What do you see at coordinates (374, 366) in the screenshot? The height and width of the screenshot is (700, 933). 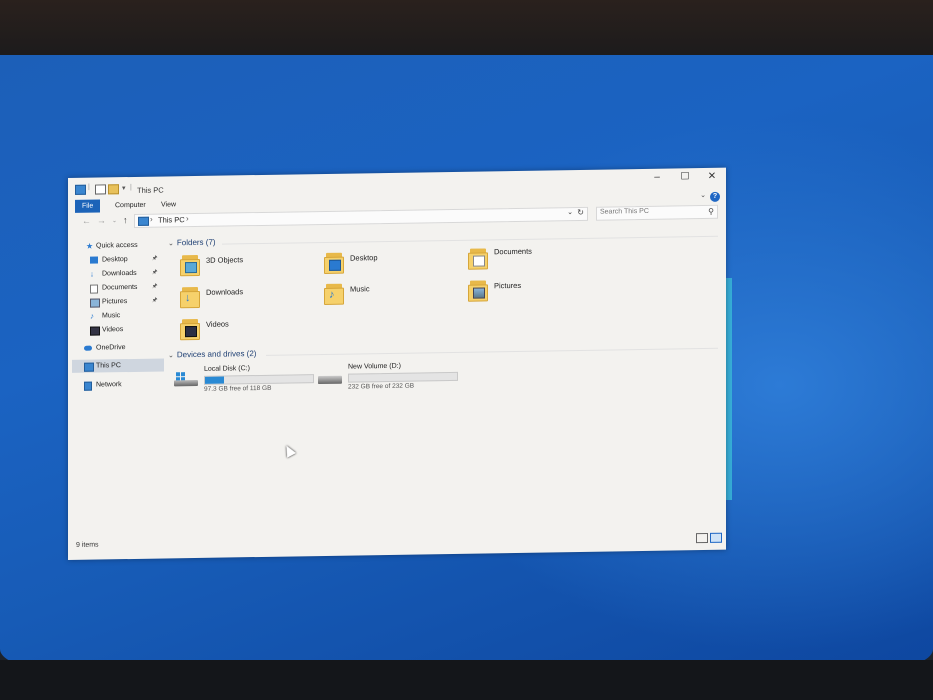 I see `drive-name: New Volume (D:)` at bounding box center [374, 366].